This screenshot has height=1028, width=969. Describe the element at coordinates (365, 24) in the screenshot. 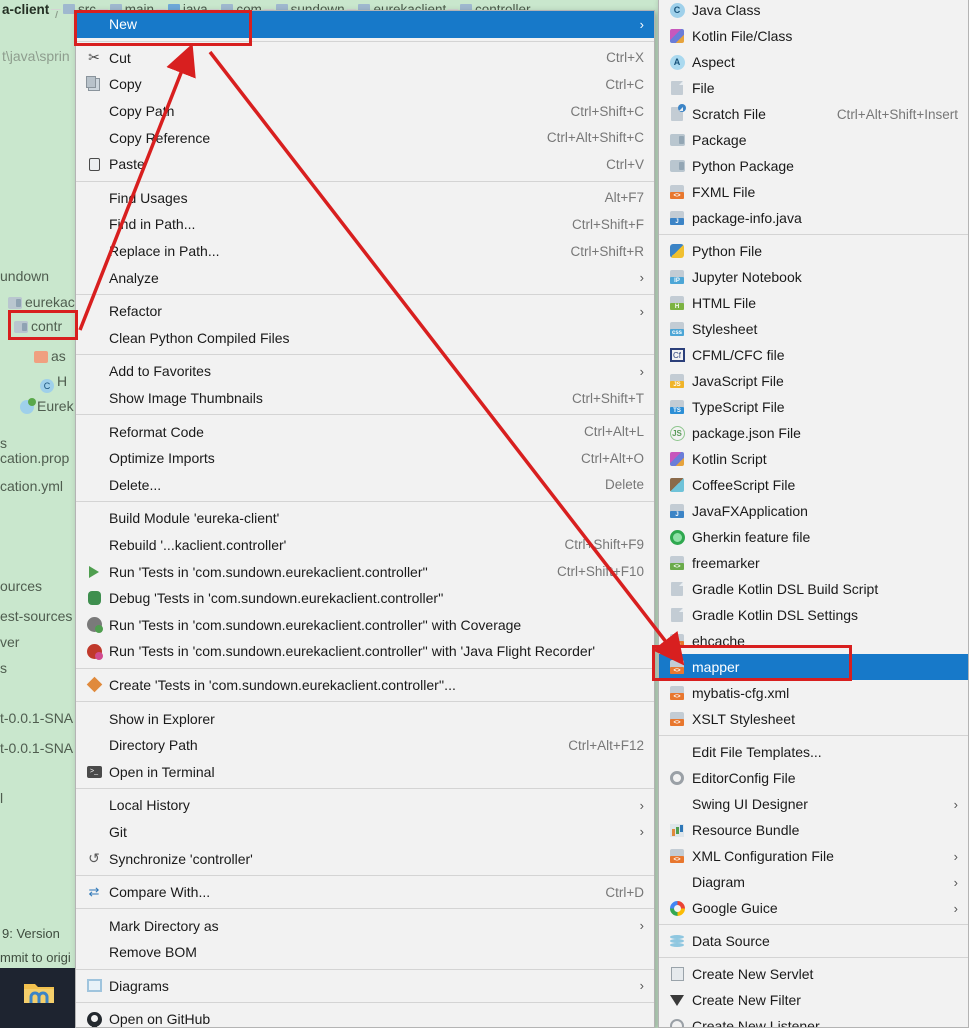

I see `menu-item-new: New ›` at that location.